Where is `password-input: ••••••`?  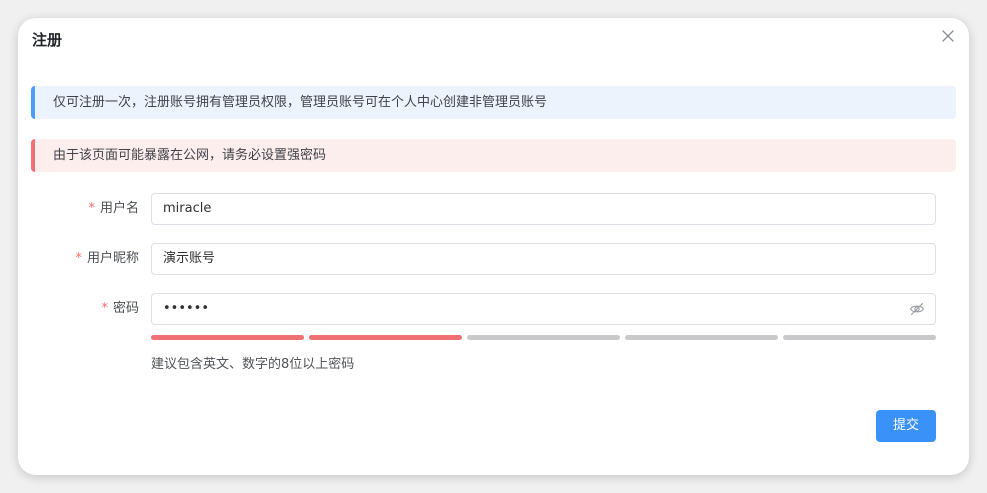 password-input: •••••• is located at coordinates (543, 309).